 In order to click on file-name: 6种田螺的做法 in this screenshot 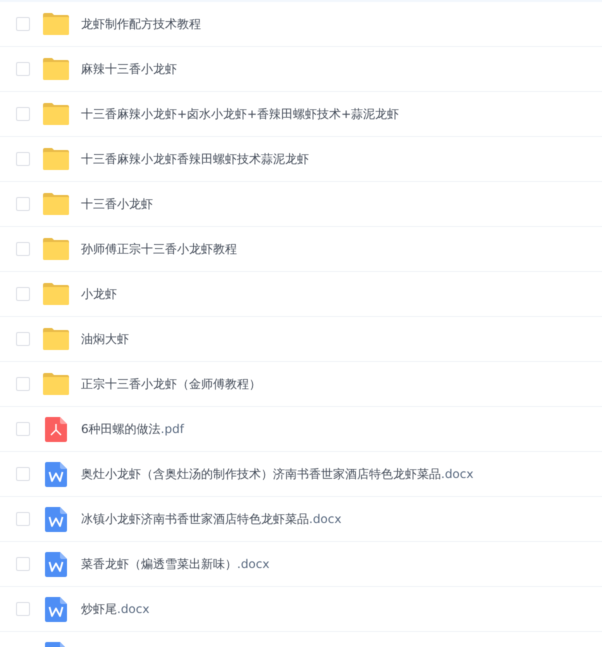, I will do `click(121, 429)`.